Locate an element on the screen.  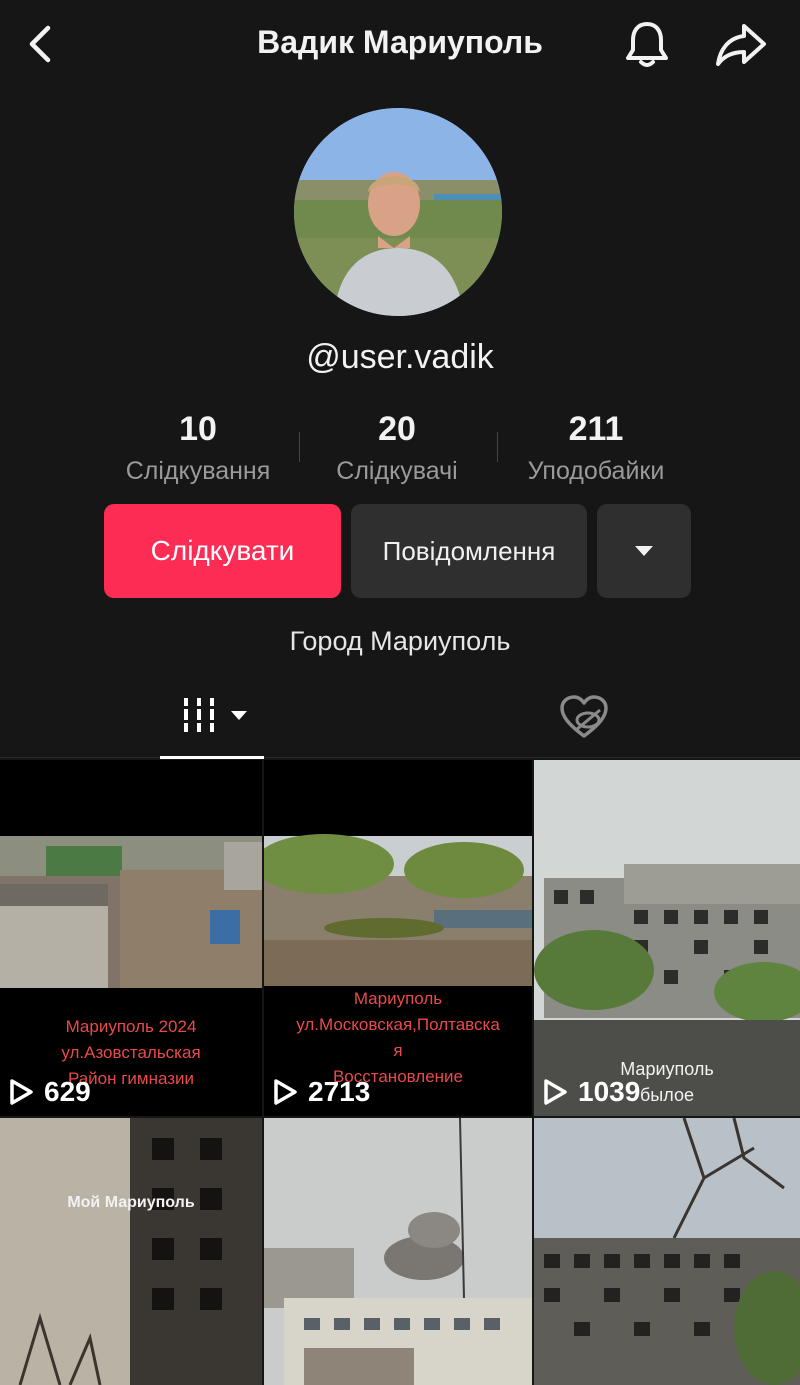
view-count-value: 629 is located at coordinates (67, 1091).